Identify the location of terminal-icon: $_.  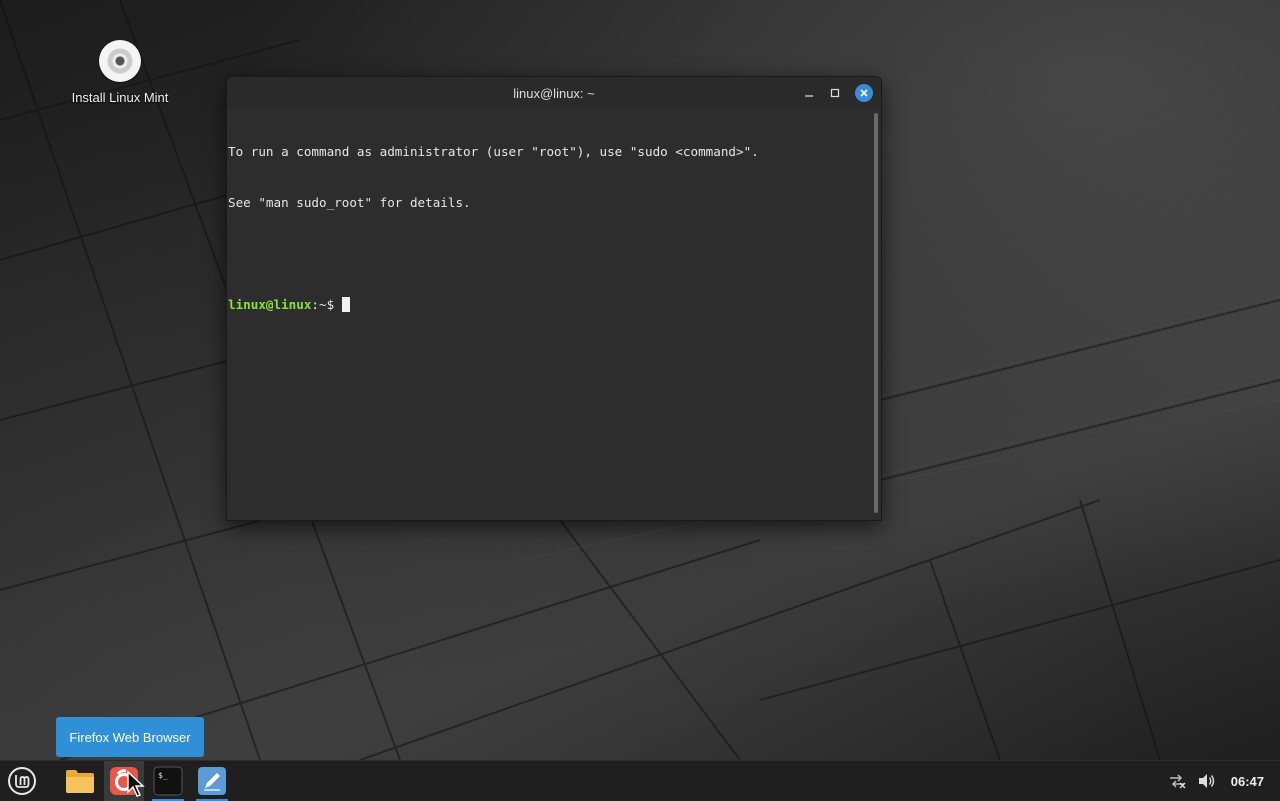
(168, 781).